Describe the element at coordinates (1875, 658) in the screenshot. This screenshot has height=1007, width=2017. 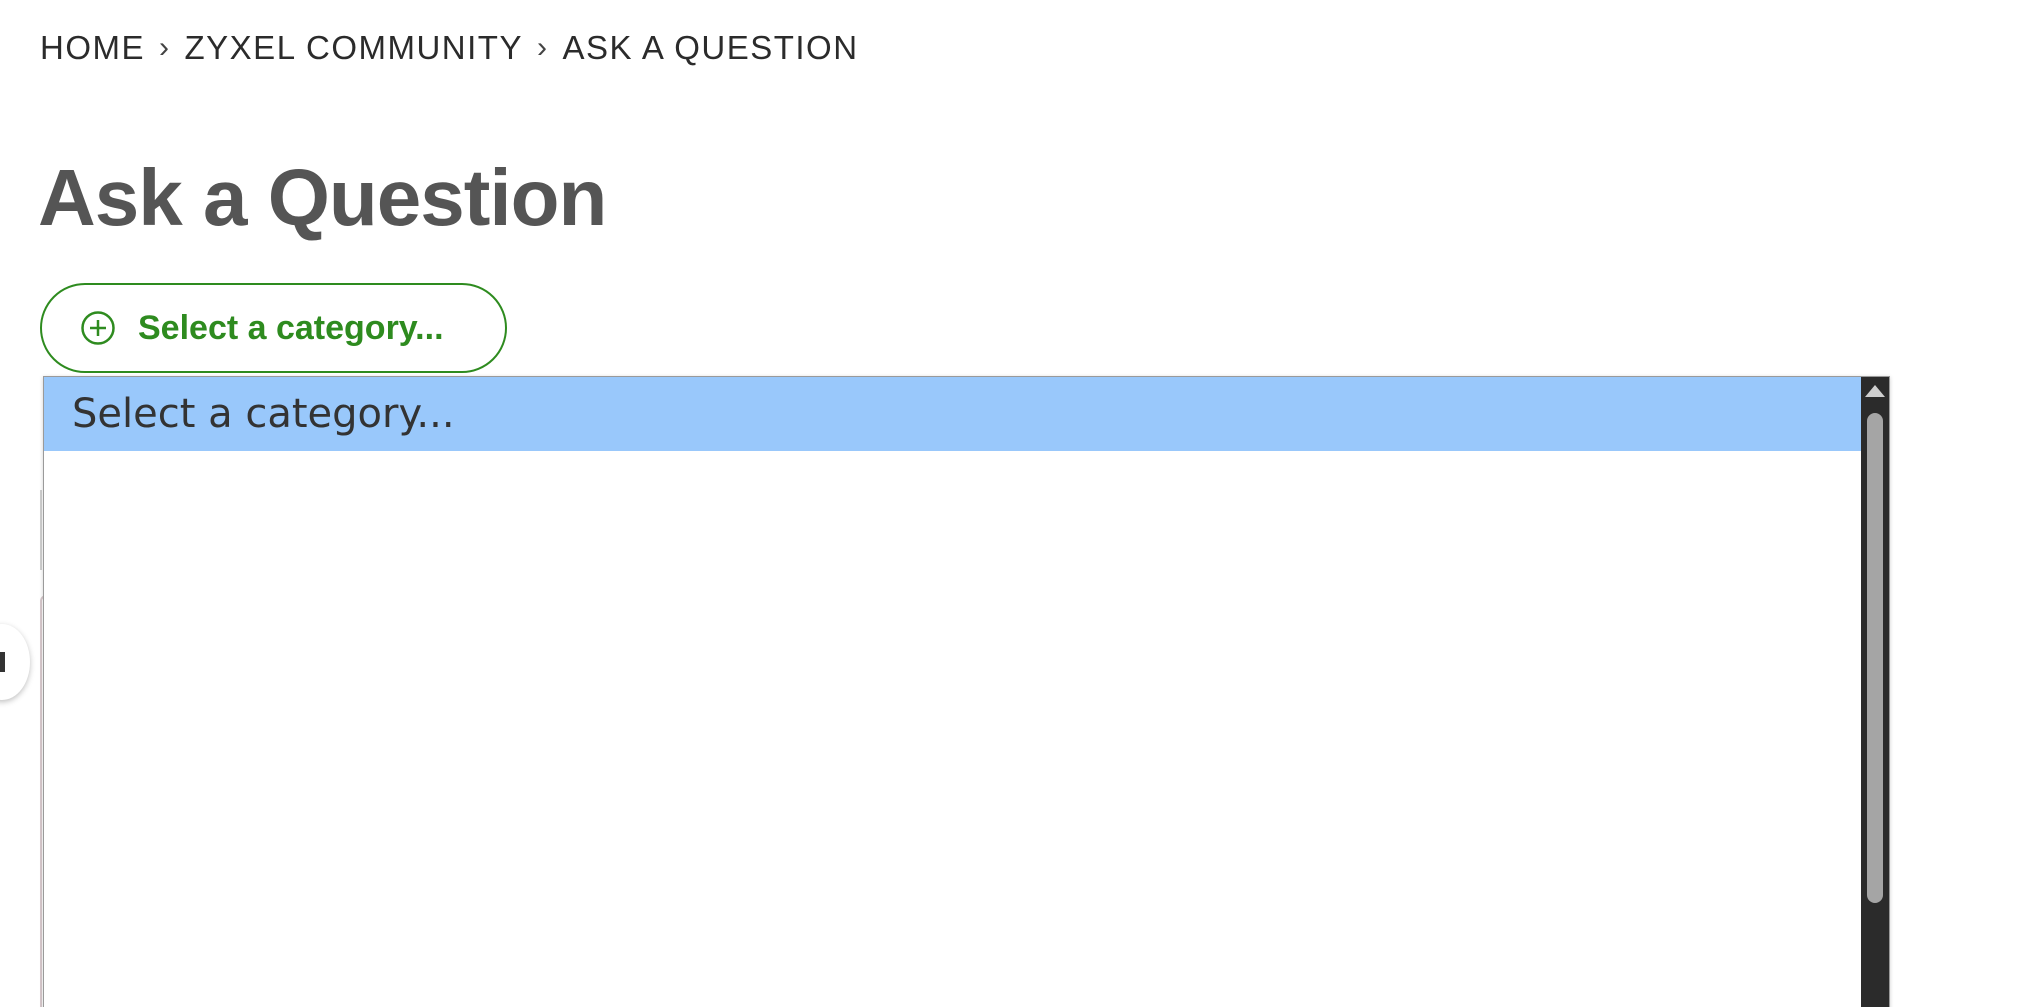
I see `scrollbar-thumb` at that location.